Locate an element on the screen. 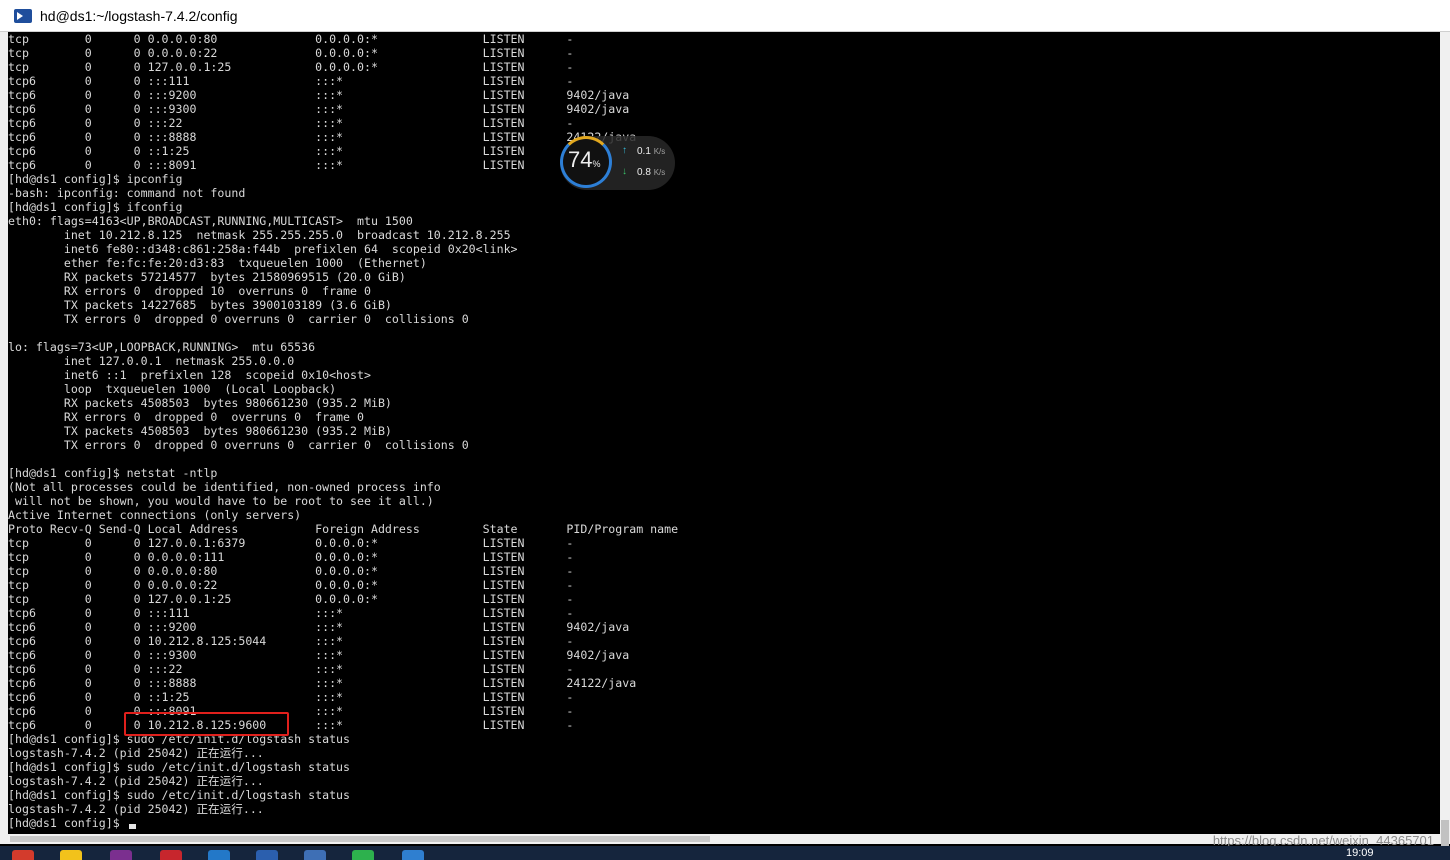 The width and height of the screenshot is (1450, 860). taskbar-clock: 19:09 is located at coordinates (1360, 853).